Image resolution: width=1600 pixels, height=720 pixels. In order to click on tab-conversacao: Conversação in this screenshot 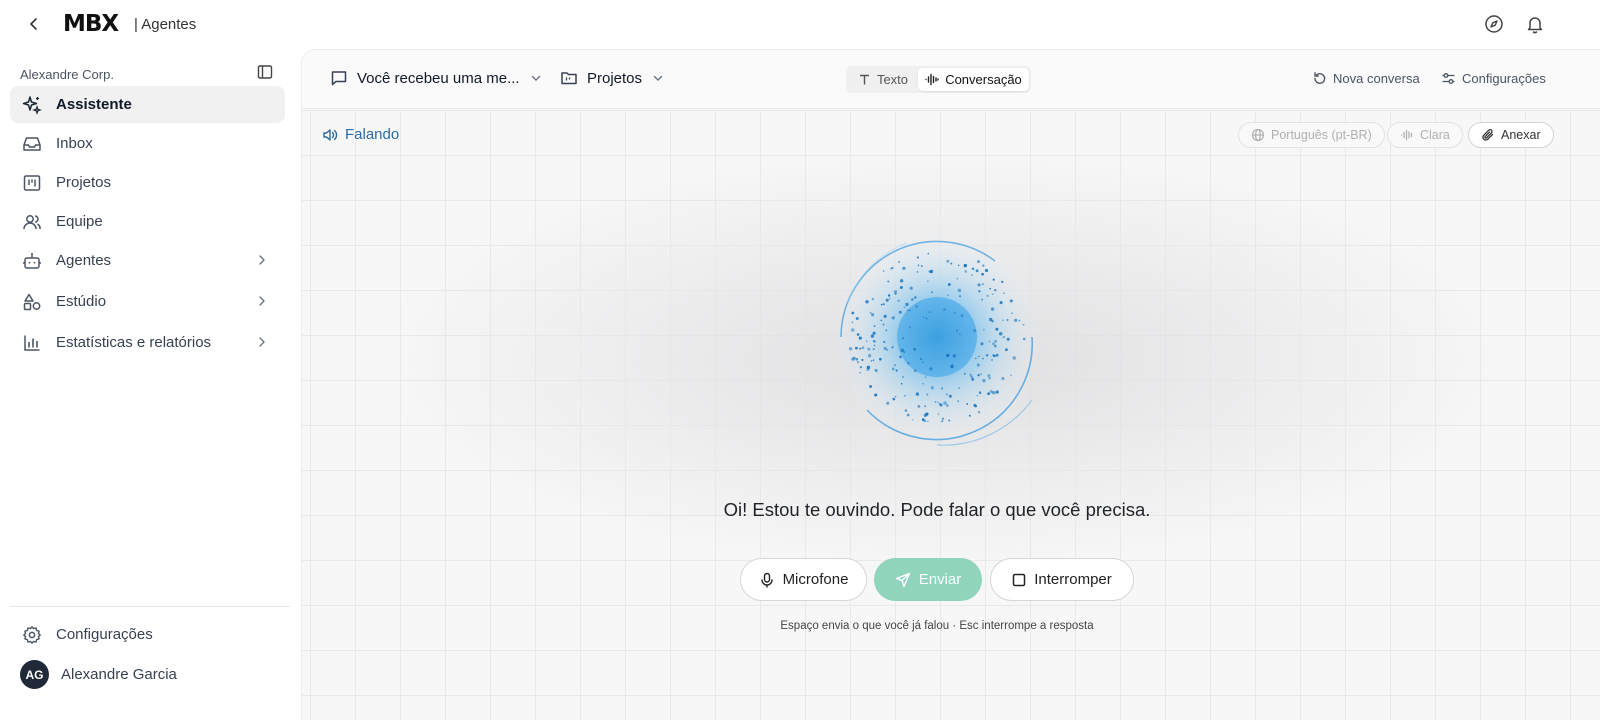, I will do `click(973, 79)`.